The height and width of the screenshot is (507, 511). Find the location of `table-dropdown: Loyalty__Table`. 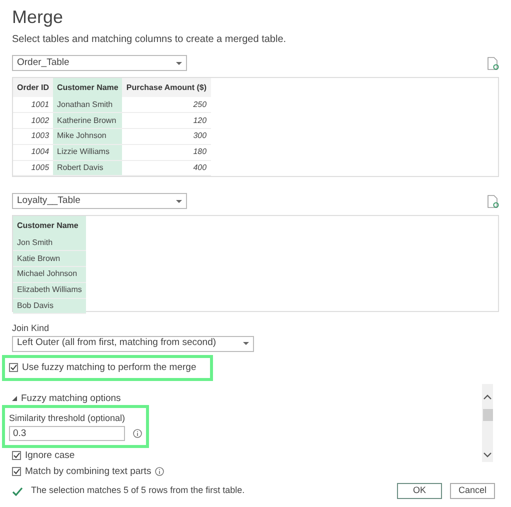

table-dropdown: Loyalty__Table is located at coordinates (99, 201).